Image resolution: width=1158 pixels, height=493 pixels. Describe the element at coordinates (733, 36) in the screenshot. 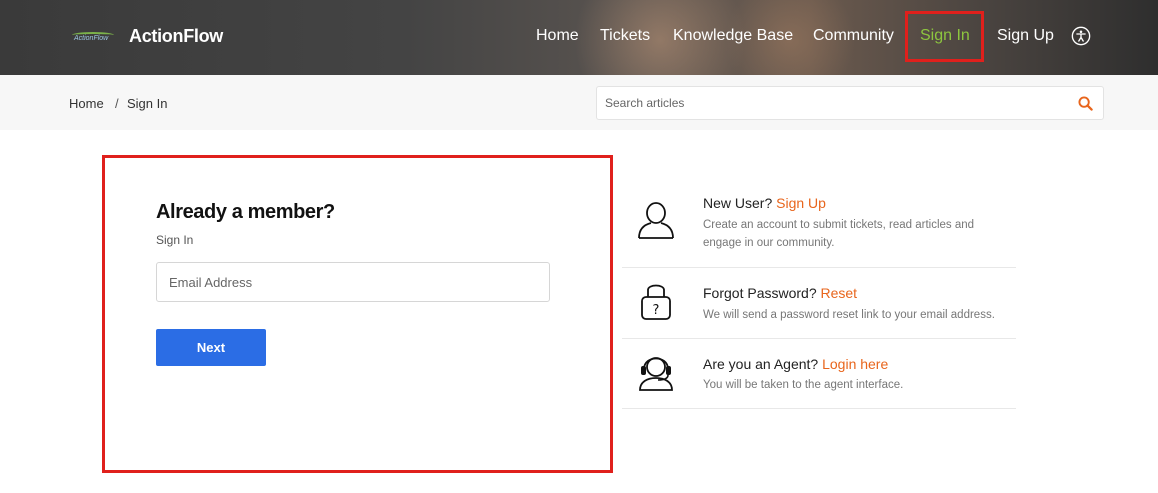

I see `nav-knowledge-base: Knowledge Base` at that location.